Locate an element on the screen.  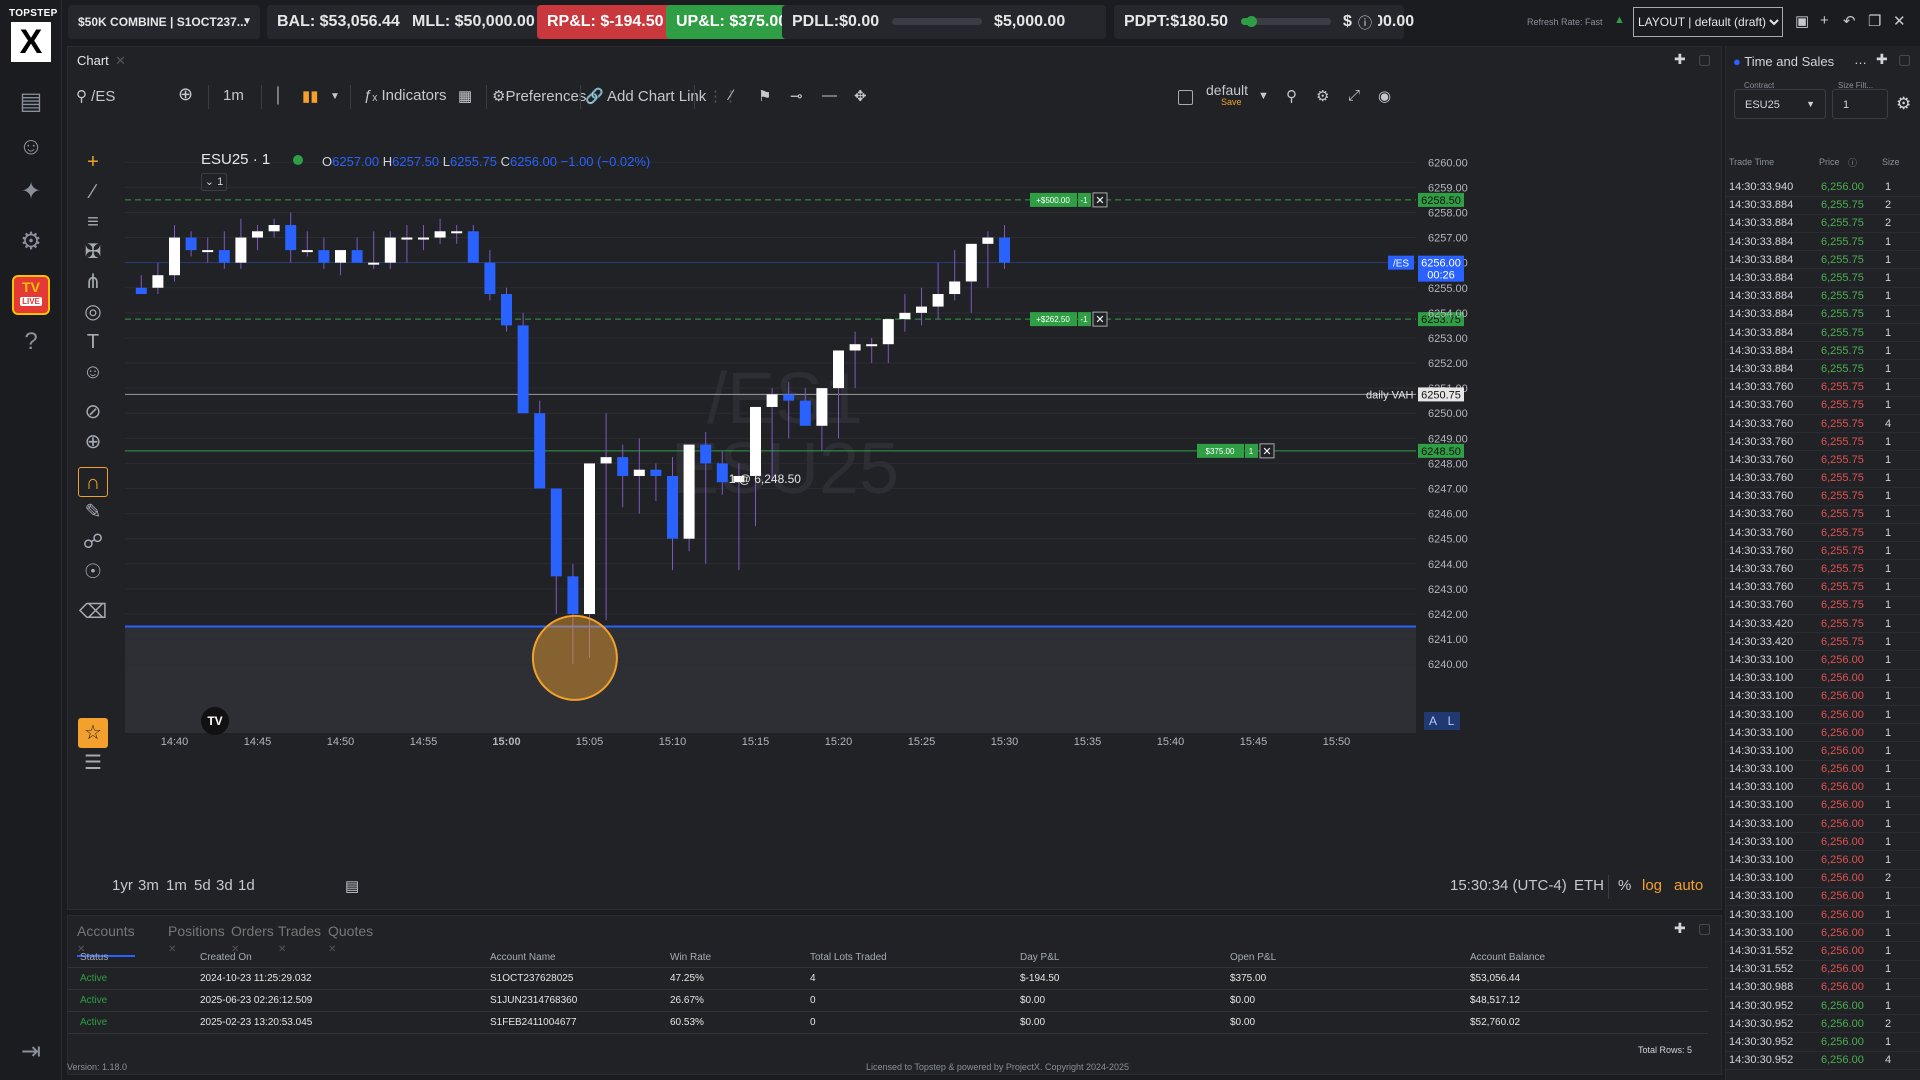
magnet-icon: ∩ is located at coordinates (93, 482).